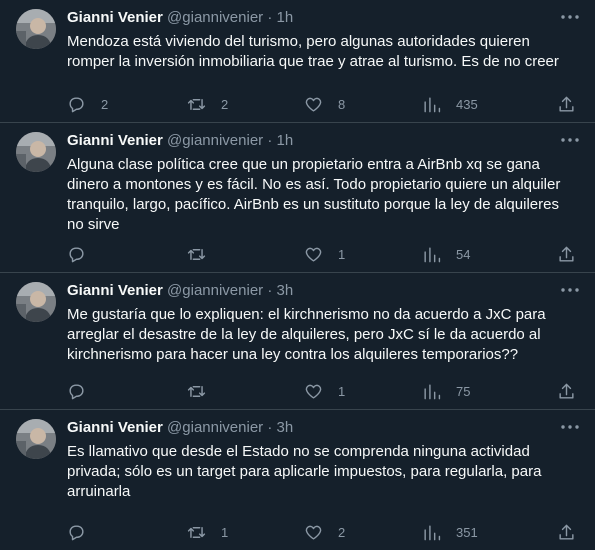 The width and height of the screenshot is (595, 550). What do you see at coordinates (446, 391) in the screenshot?
I see `views-button: 75` at bounding box center [446, 391].